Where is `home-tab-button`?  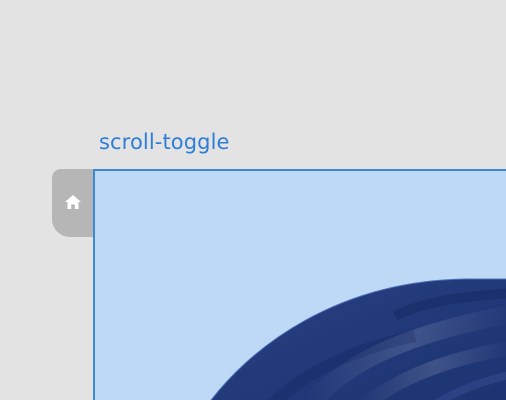
home-tab-button is located at coordinates (73, 203).